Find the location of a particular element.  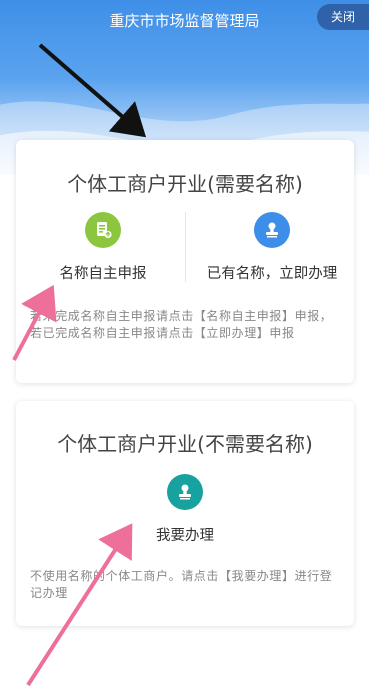

close-button: 关闭 is located at coordinates (343, 17).